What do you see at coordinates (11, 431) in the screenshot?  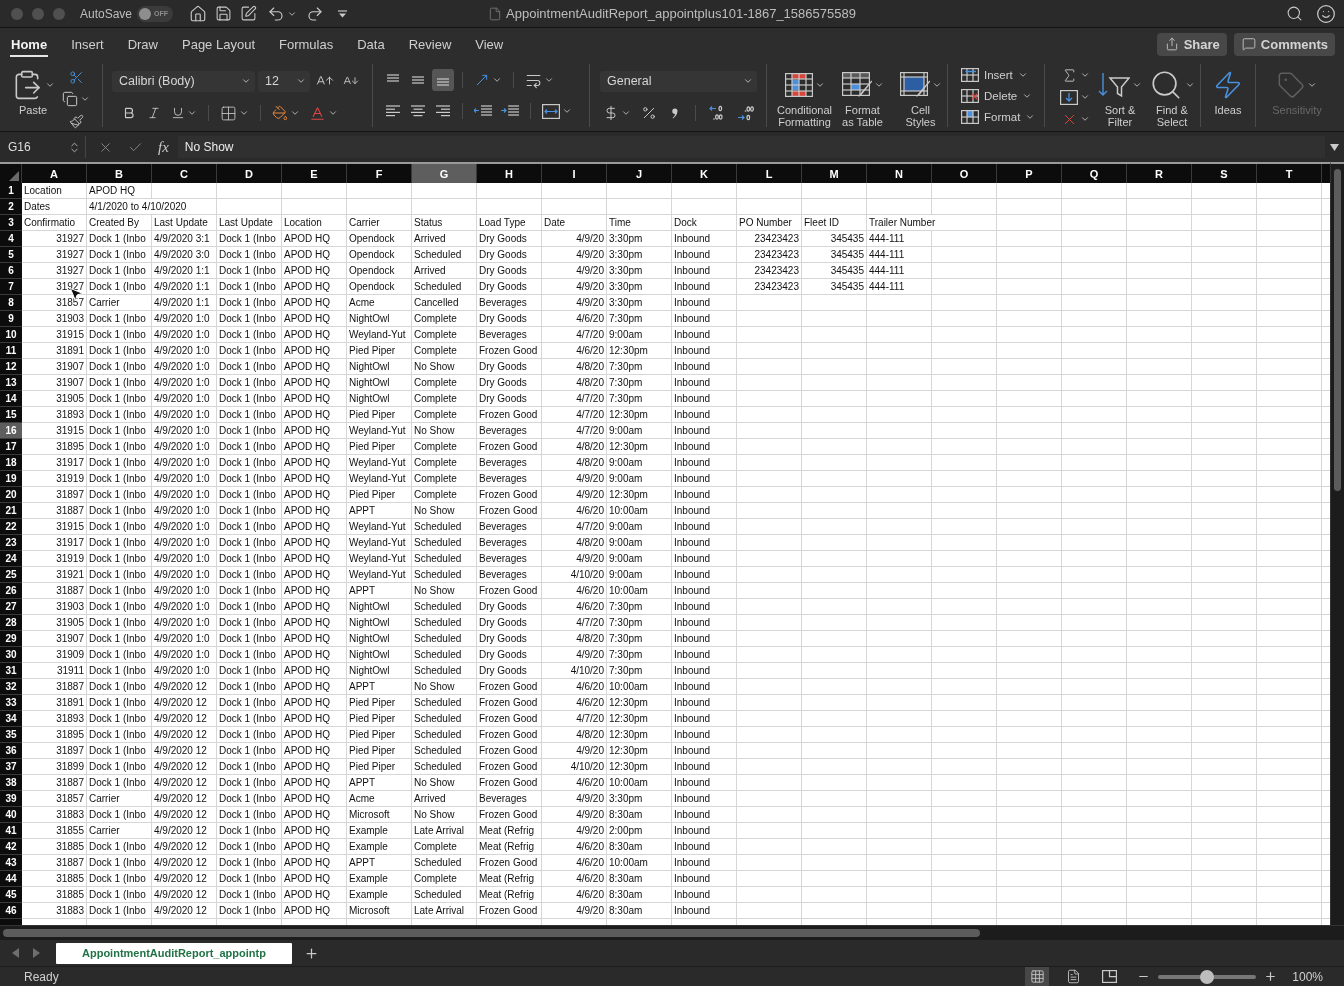 I see `row-header: 16` at bounding box center [11, 431].